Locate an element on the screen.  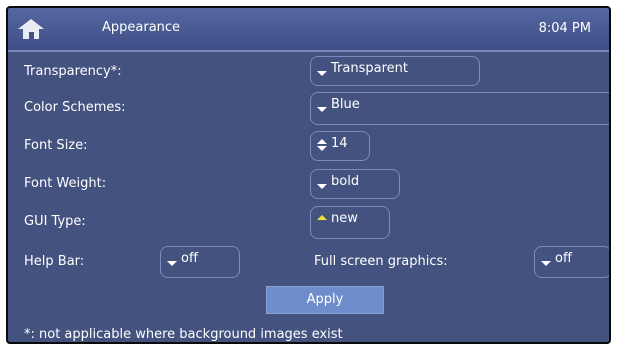
font-size-stepper: 14 is located at coordinates (340, 146).